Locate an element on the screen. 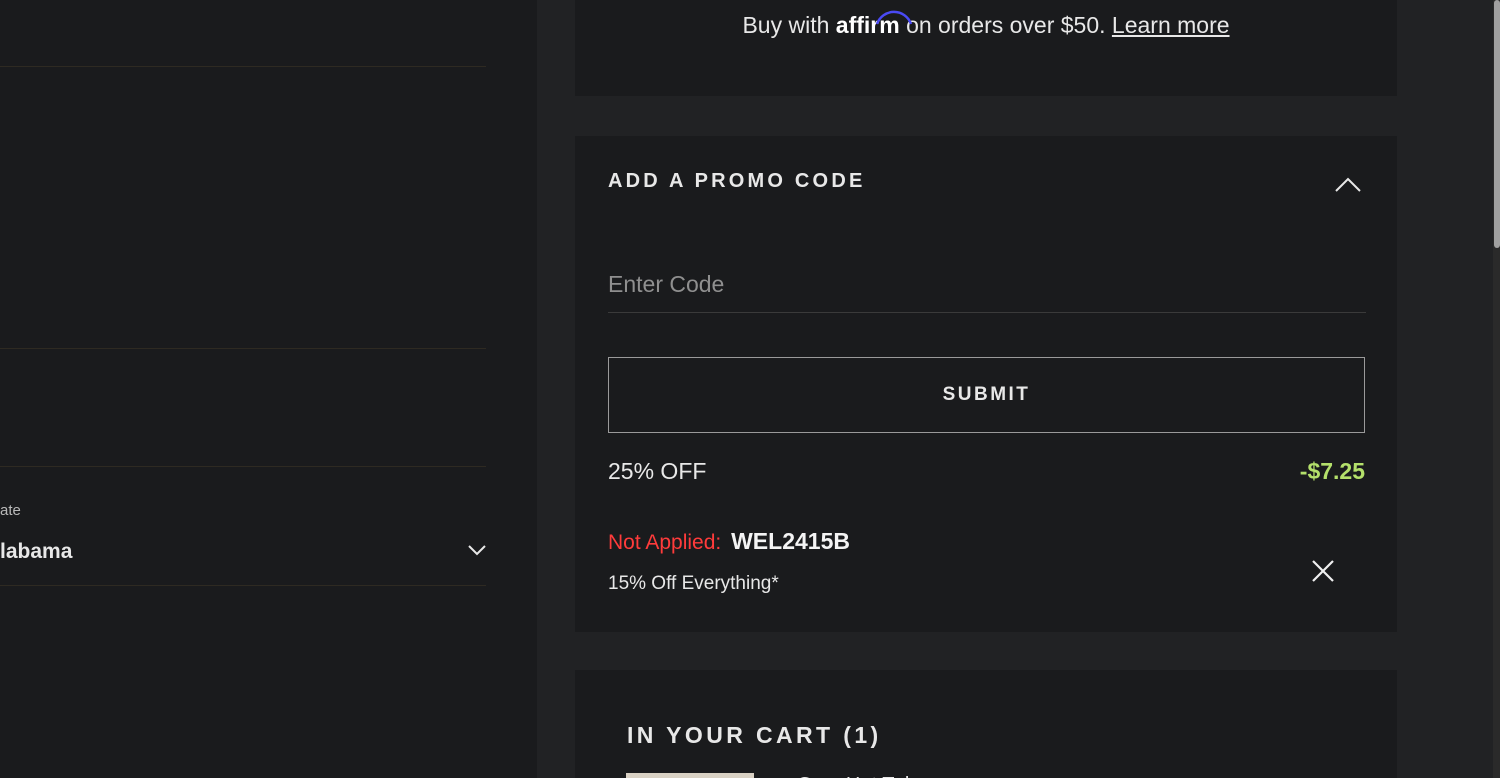  affirm-arc-icon is located at coordinates (893, 17).